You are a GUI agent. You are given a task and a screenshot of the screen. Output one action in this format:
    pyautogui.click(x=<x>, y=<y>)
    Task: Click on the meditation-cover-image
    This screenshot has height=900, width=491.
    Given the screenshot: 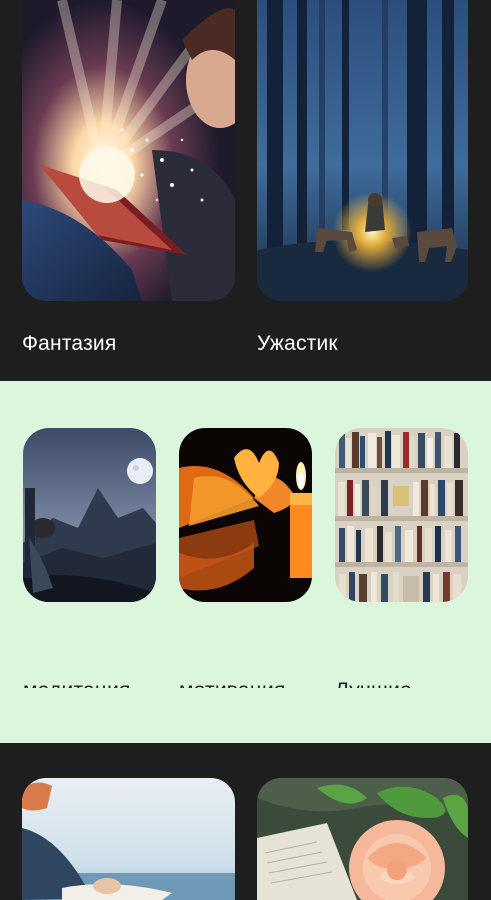 What is the action you would take?
    pyautogui.click(x=89, y=515)
    